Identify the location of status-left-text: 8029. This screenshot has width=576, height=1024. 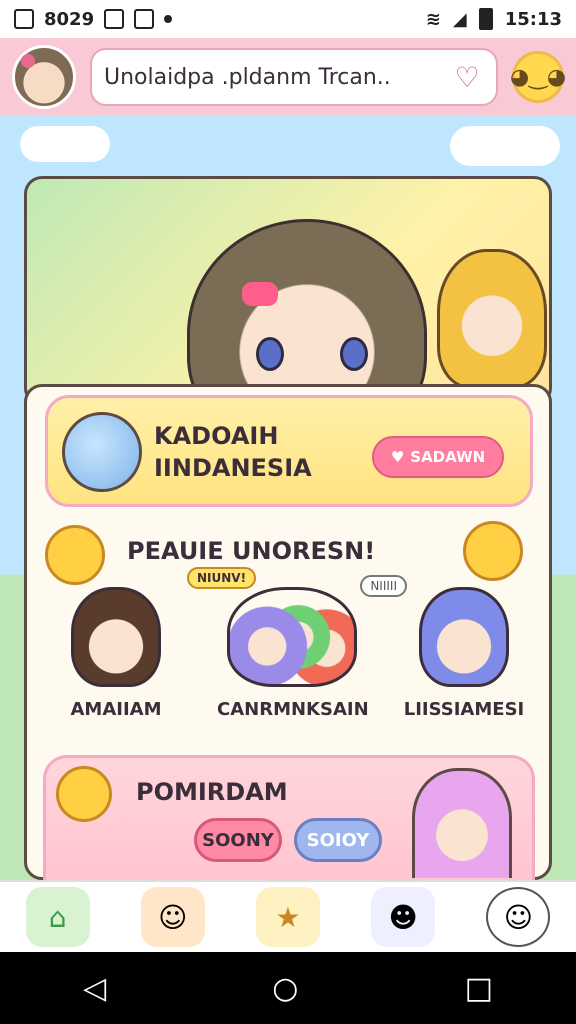
(69, 19).